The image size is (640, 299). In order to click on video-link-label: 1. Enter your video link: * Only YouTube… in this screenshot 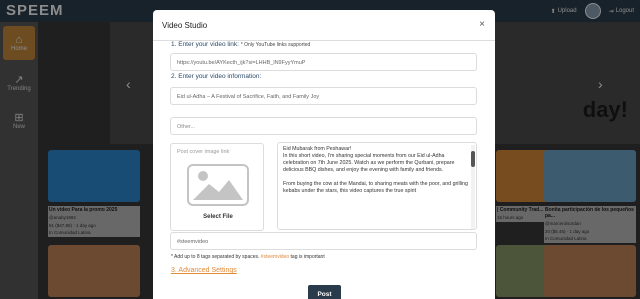, I will do `click(241, 44)`.